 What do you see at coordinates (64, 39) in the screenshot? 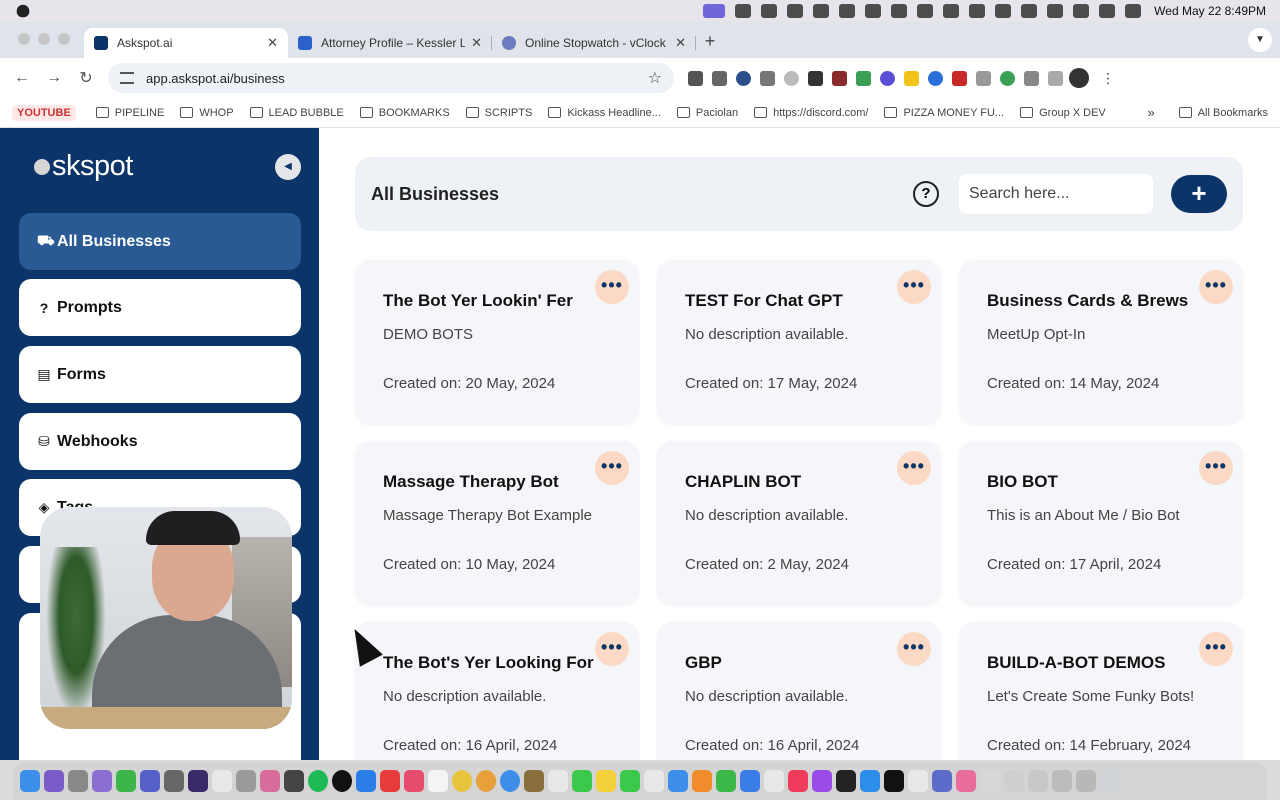
I see `zoom-window-button` at bounding box center [64, 39].